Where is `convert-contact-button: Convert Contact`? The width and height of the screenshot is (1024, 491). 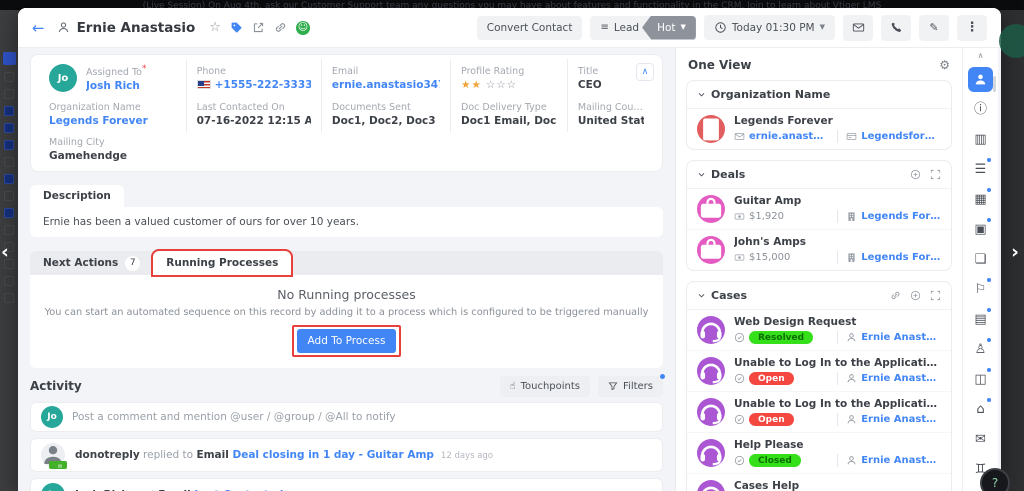 convert-contact-button: Convert Contact is located at coordinates (529, 27).